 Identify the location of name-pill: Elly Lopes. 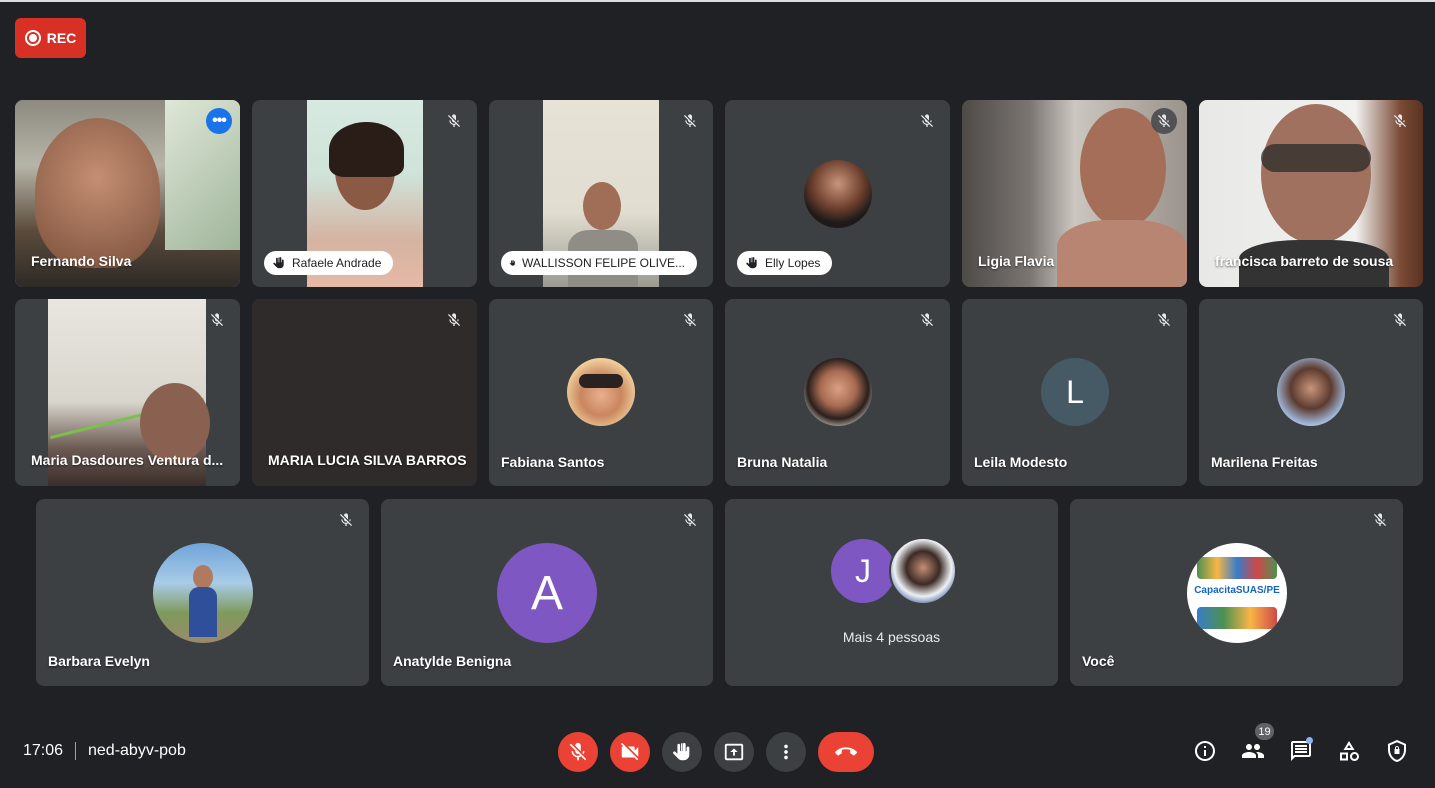
(785, 263).